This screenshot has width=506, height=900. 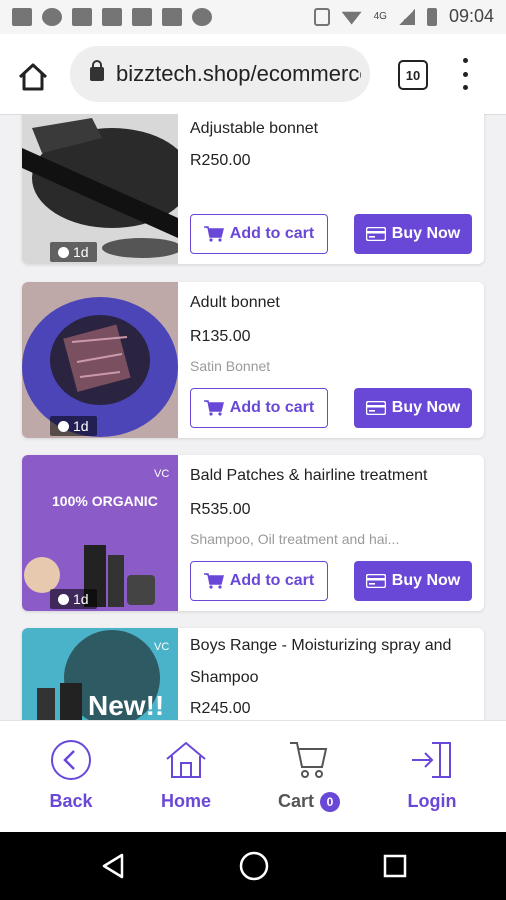 What do you see at coordinates (220, 336) in the screenshot?
I see `product-price: R135.00` at bounding box center [220, 336].